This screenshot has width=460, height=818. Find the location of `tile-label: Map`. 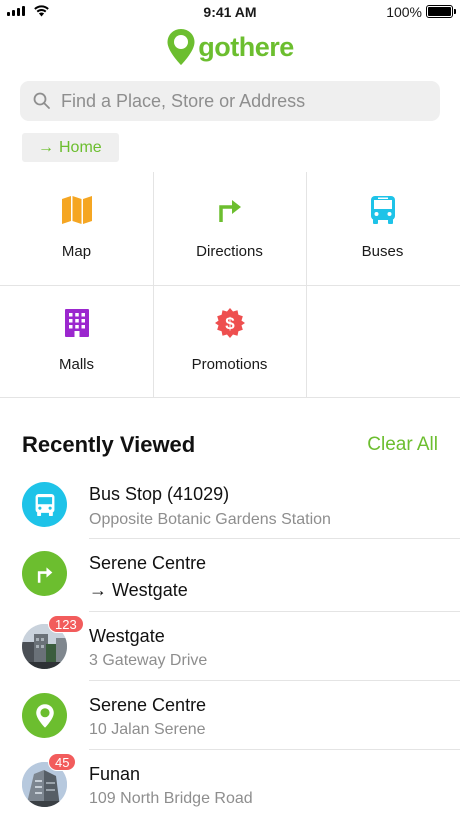

tile-label: Map is located at coordinates (76, 251).